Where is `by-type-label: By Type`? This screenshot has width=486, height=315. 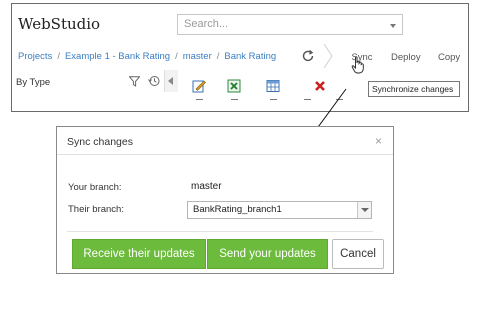
by-type-label: By Type is located at coordinates (33, 82).